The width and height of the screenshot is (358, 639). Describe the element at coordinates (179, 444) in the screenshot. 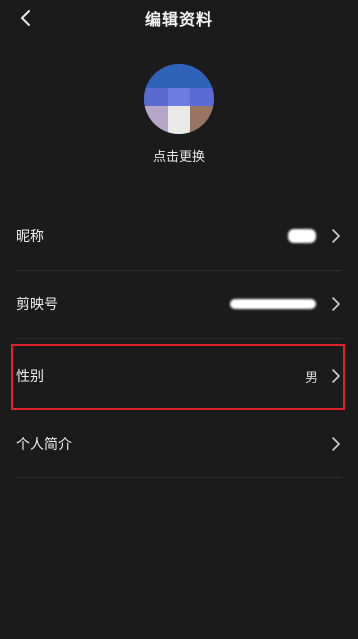

I see `row-bio: 个人简介` at that location.